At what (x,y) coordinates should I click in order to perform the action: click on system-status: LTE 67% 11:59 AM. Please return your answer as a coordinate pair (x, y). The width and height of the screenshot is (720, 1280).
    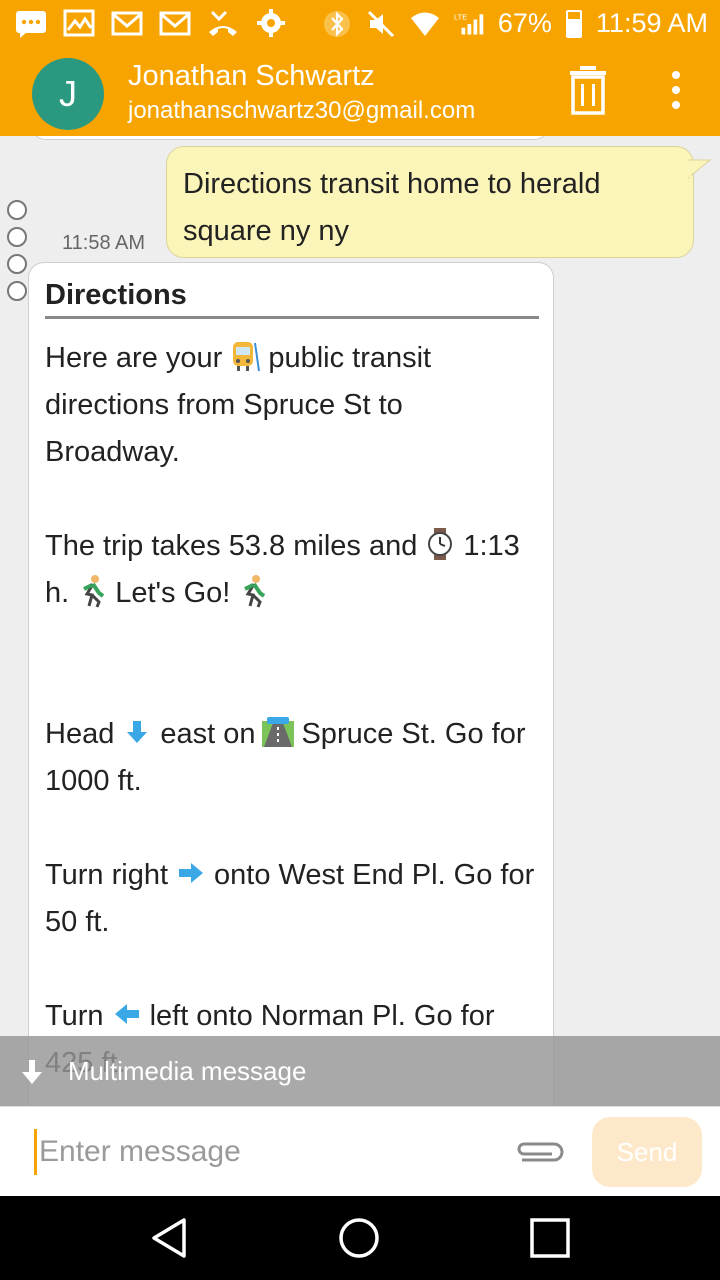
    Looking at the image, I should click on (515, 23).